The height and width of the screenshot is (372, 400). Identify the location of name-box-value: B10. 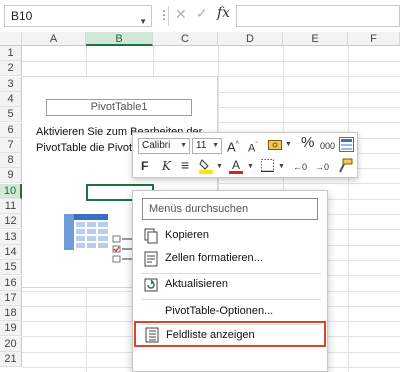
(22, 16).